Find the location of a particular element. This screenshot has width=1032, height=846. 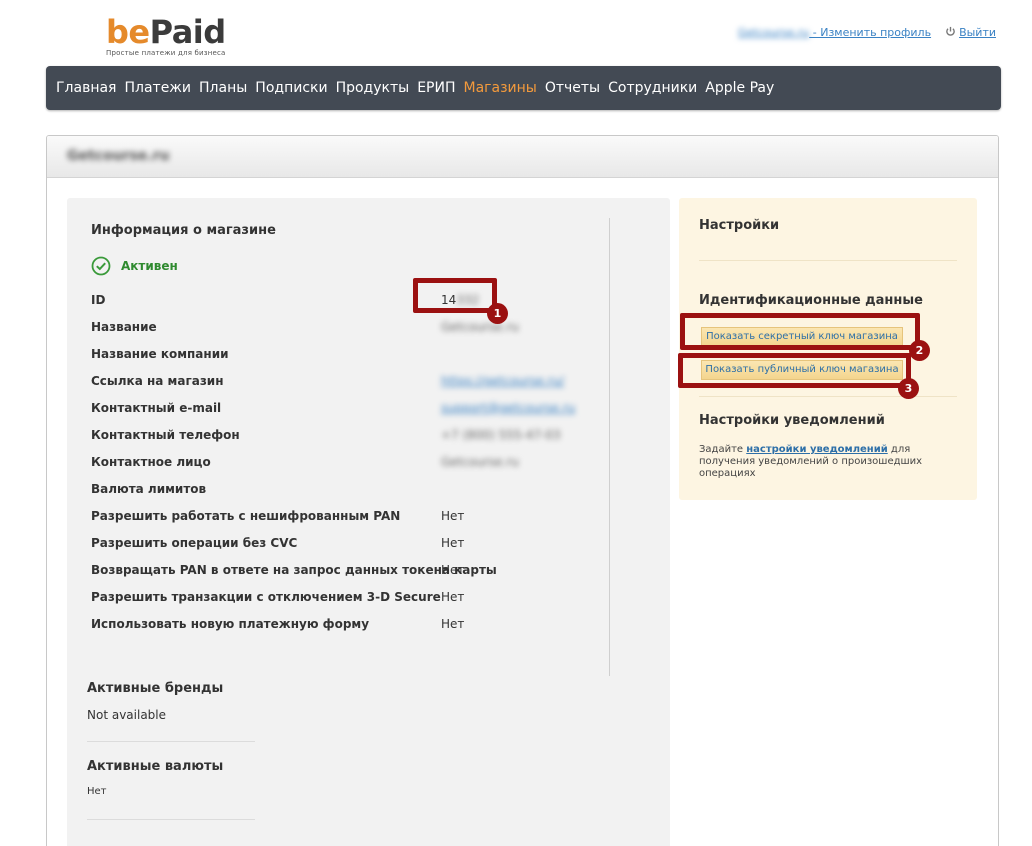

nav-item-apple-pay: Apple Pay is located at coordinates (739, 88).